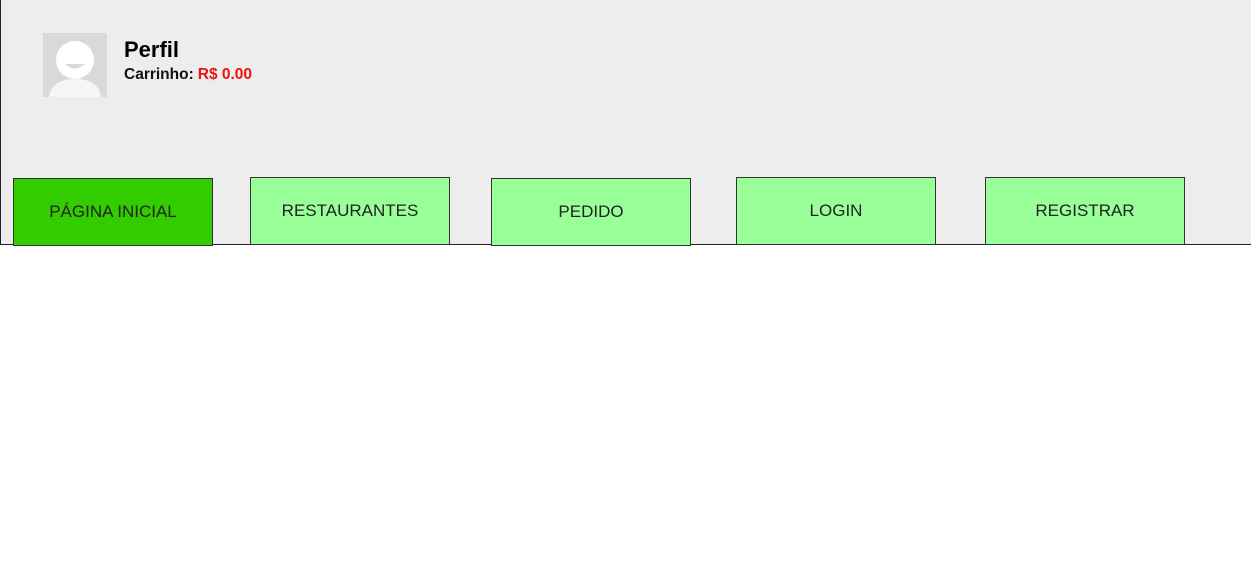 The image size is (1251, 563). I want to click on cart-summary: Carrinho: R$ 0.00, so click(188, 75).